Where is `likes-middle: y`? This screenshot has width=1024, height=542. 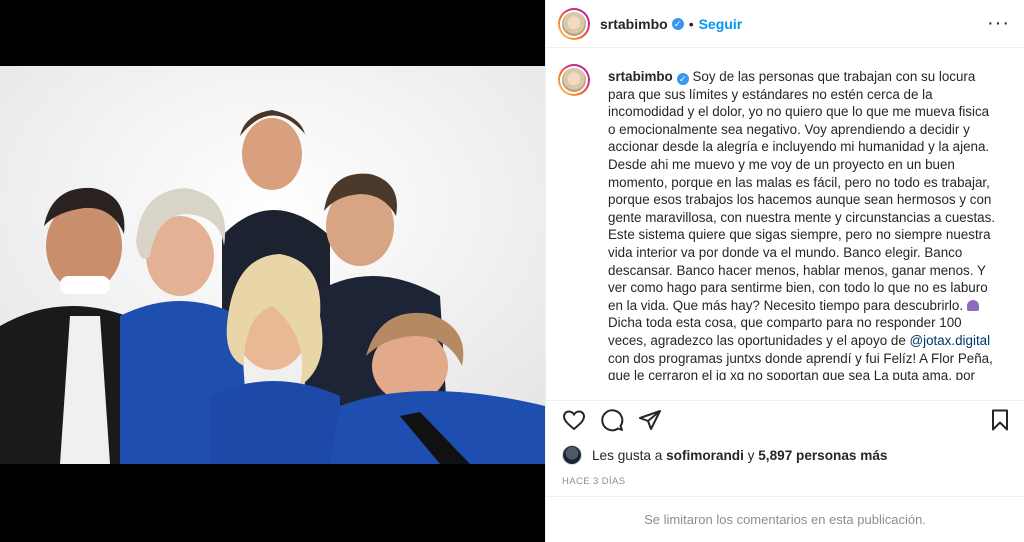 likes-middle: y is located at coordinates (751, 455).